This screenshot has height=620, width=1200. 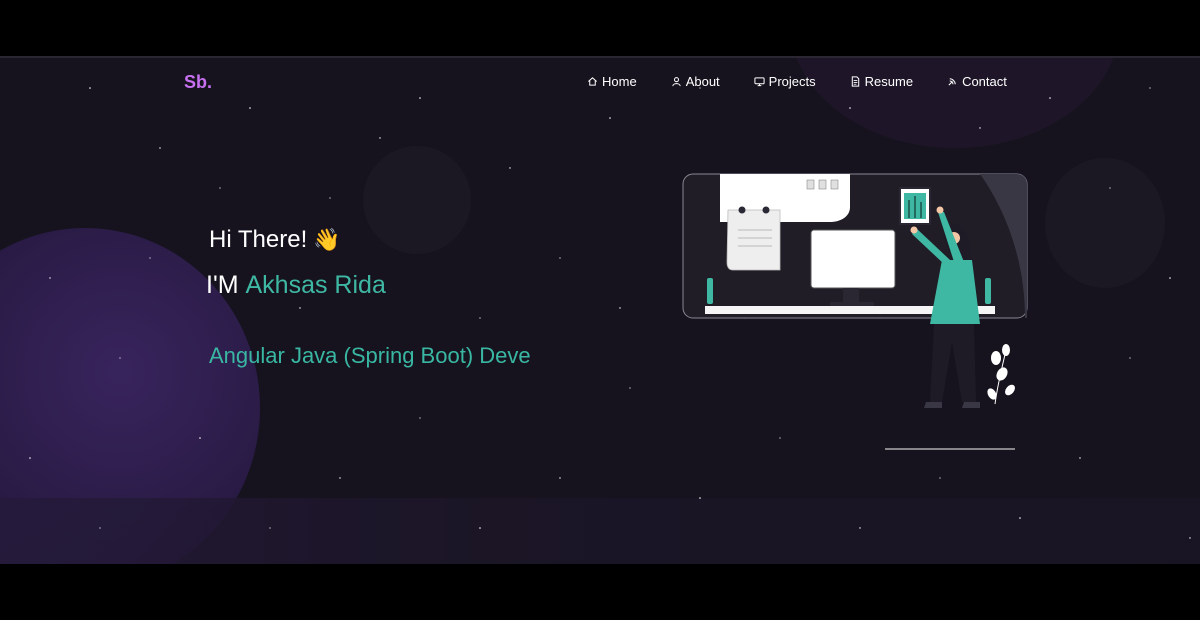 What do you see at coordinates (984, 81) in the screenshot?
I see `nav-label: Contact` at bounding box center [984, 81].